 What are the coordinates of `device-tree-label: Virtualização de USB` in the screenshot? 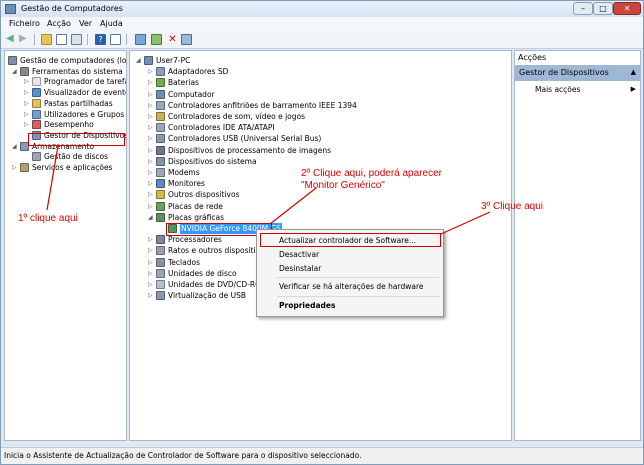 It's located at (207, 296).